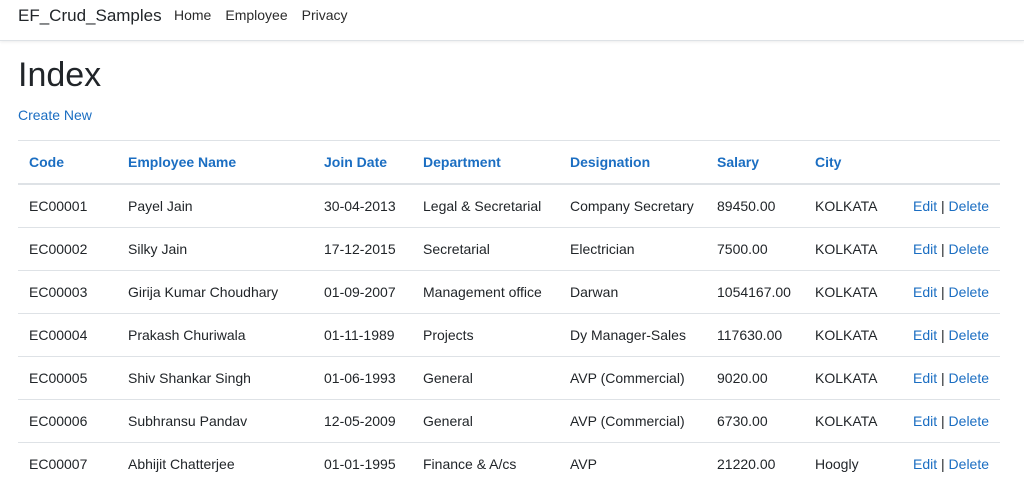 The width and height of the screenshot is (1024, 485). What do you see at coordinates (362, 335) in the screenshot?
I see `cell-join-date: 01-11-1989` at bounding box center [362, 335].